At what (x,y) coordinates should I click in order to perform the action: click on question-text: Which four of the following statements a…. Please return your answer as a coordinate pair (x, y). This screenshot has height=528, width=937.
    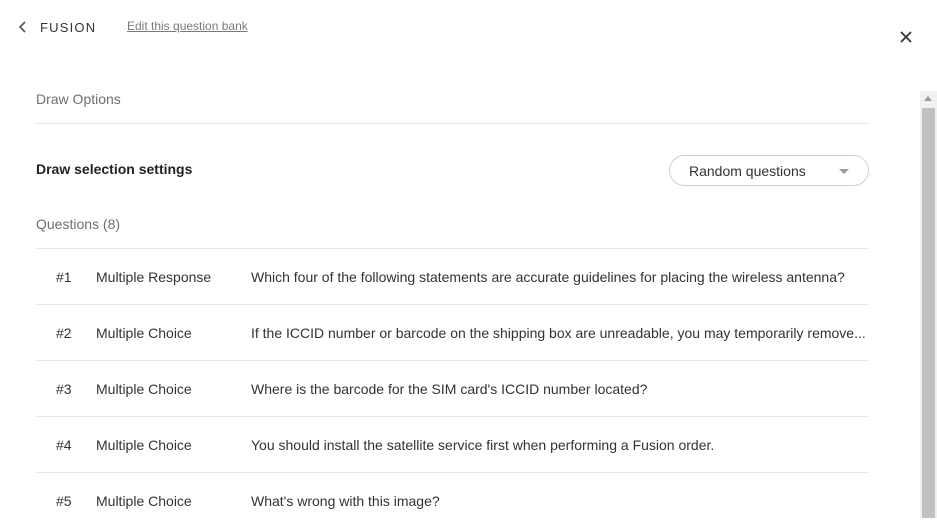
    Looking at the image, I should click on (548, 277).